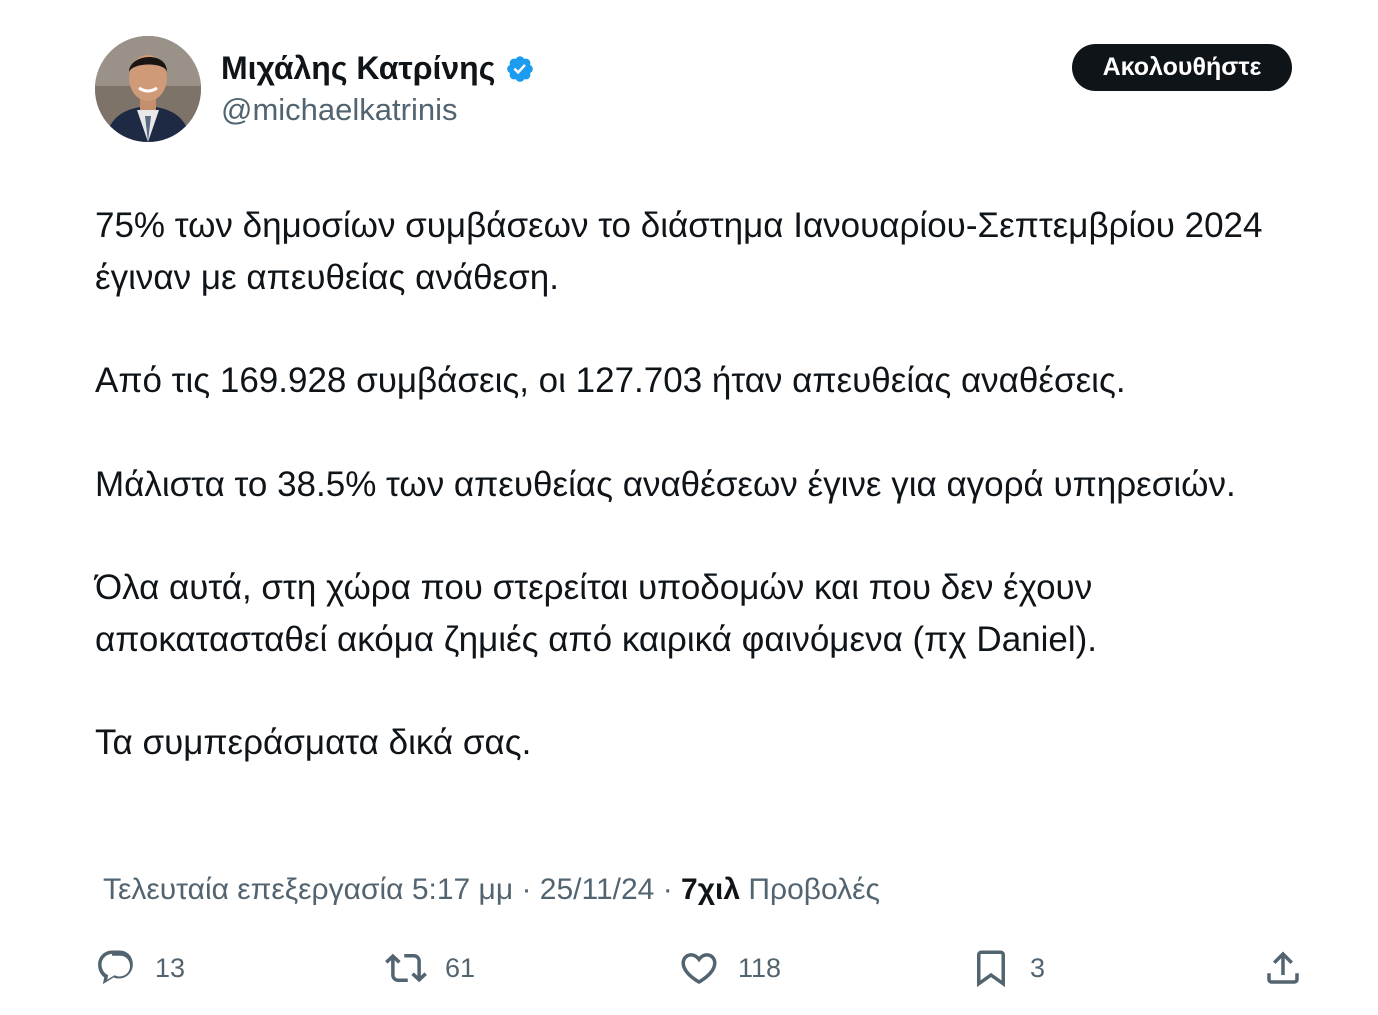  I want to click on author-name-row: Μιχάλης Κατρίνης, so click(378, 68).